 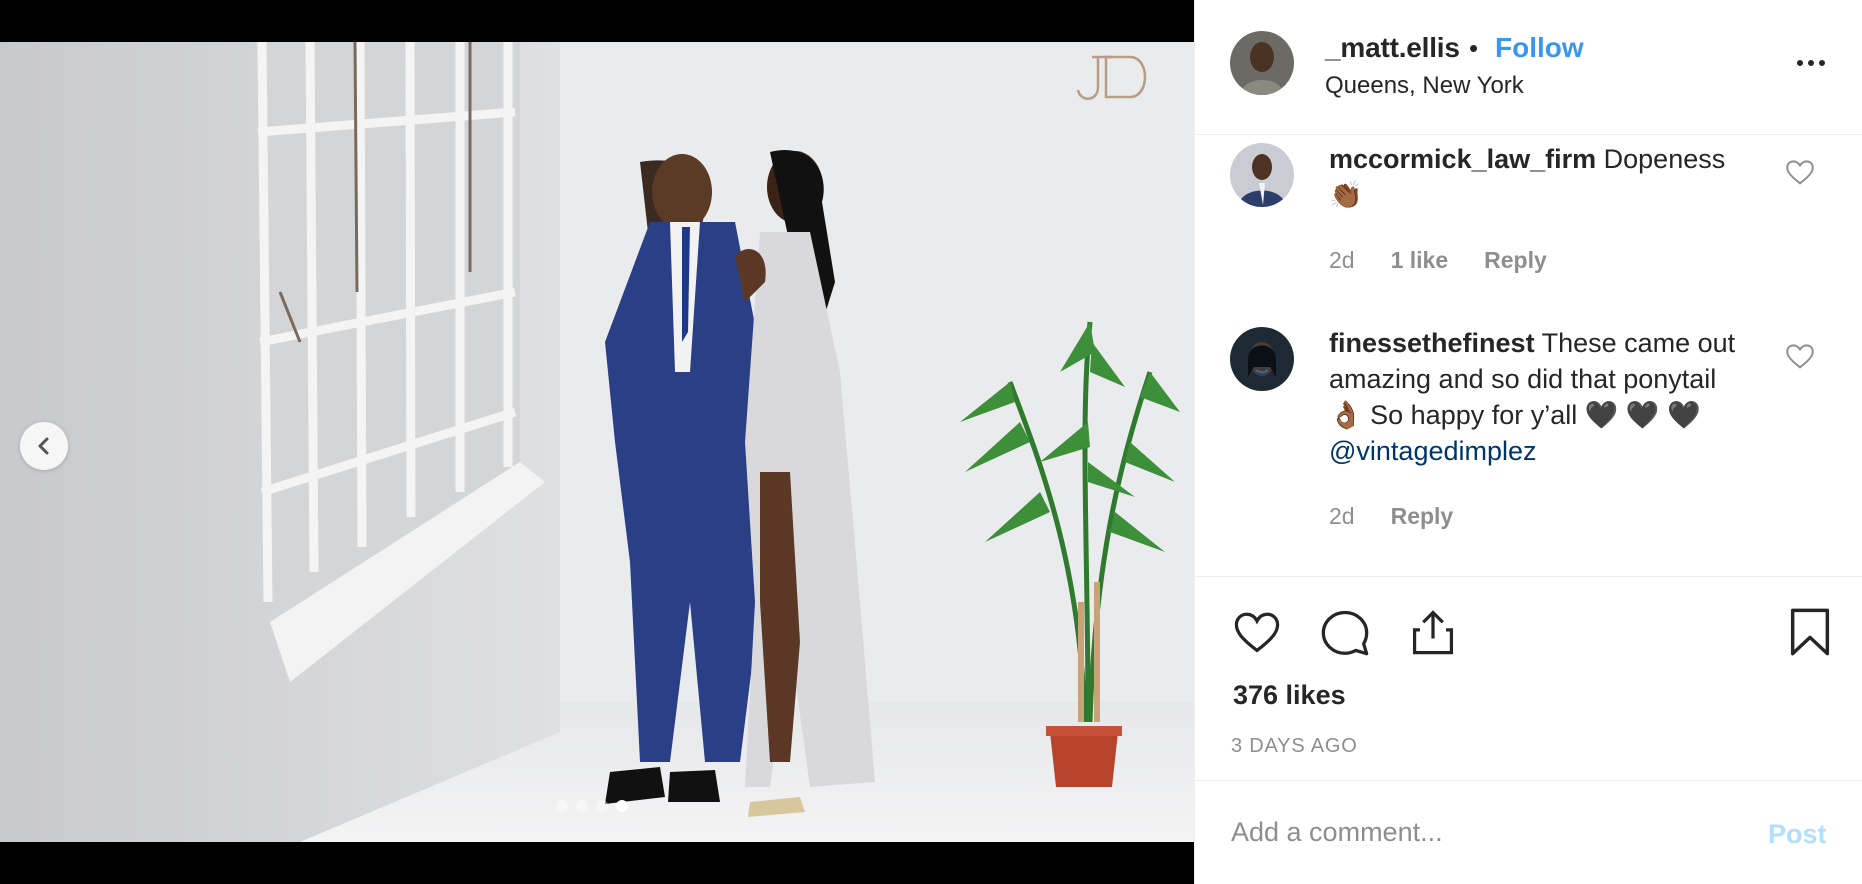 What do you see at coordinates (1257, 632) in the screenshot?
I see `heart-icon` at bounding box center [1257, 632].